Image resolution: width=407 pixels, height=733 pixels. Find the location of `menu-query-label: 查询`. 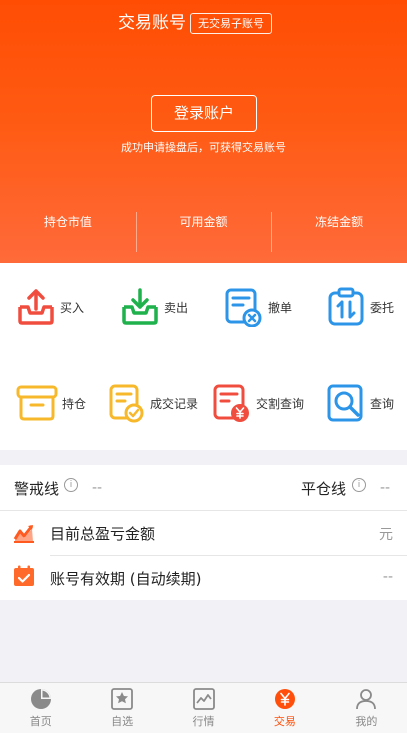

menu-query-label: 查询 is located at coordinates (382, 403).